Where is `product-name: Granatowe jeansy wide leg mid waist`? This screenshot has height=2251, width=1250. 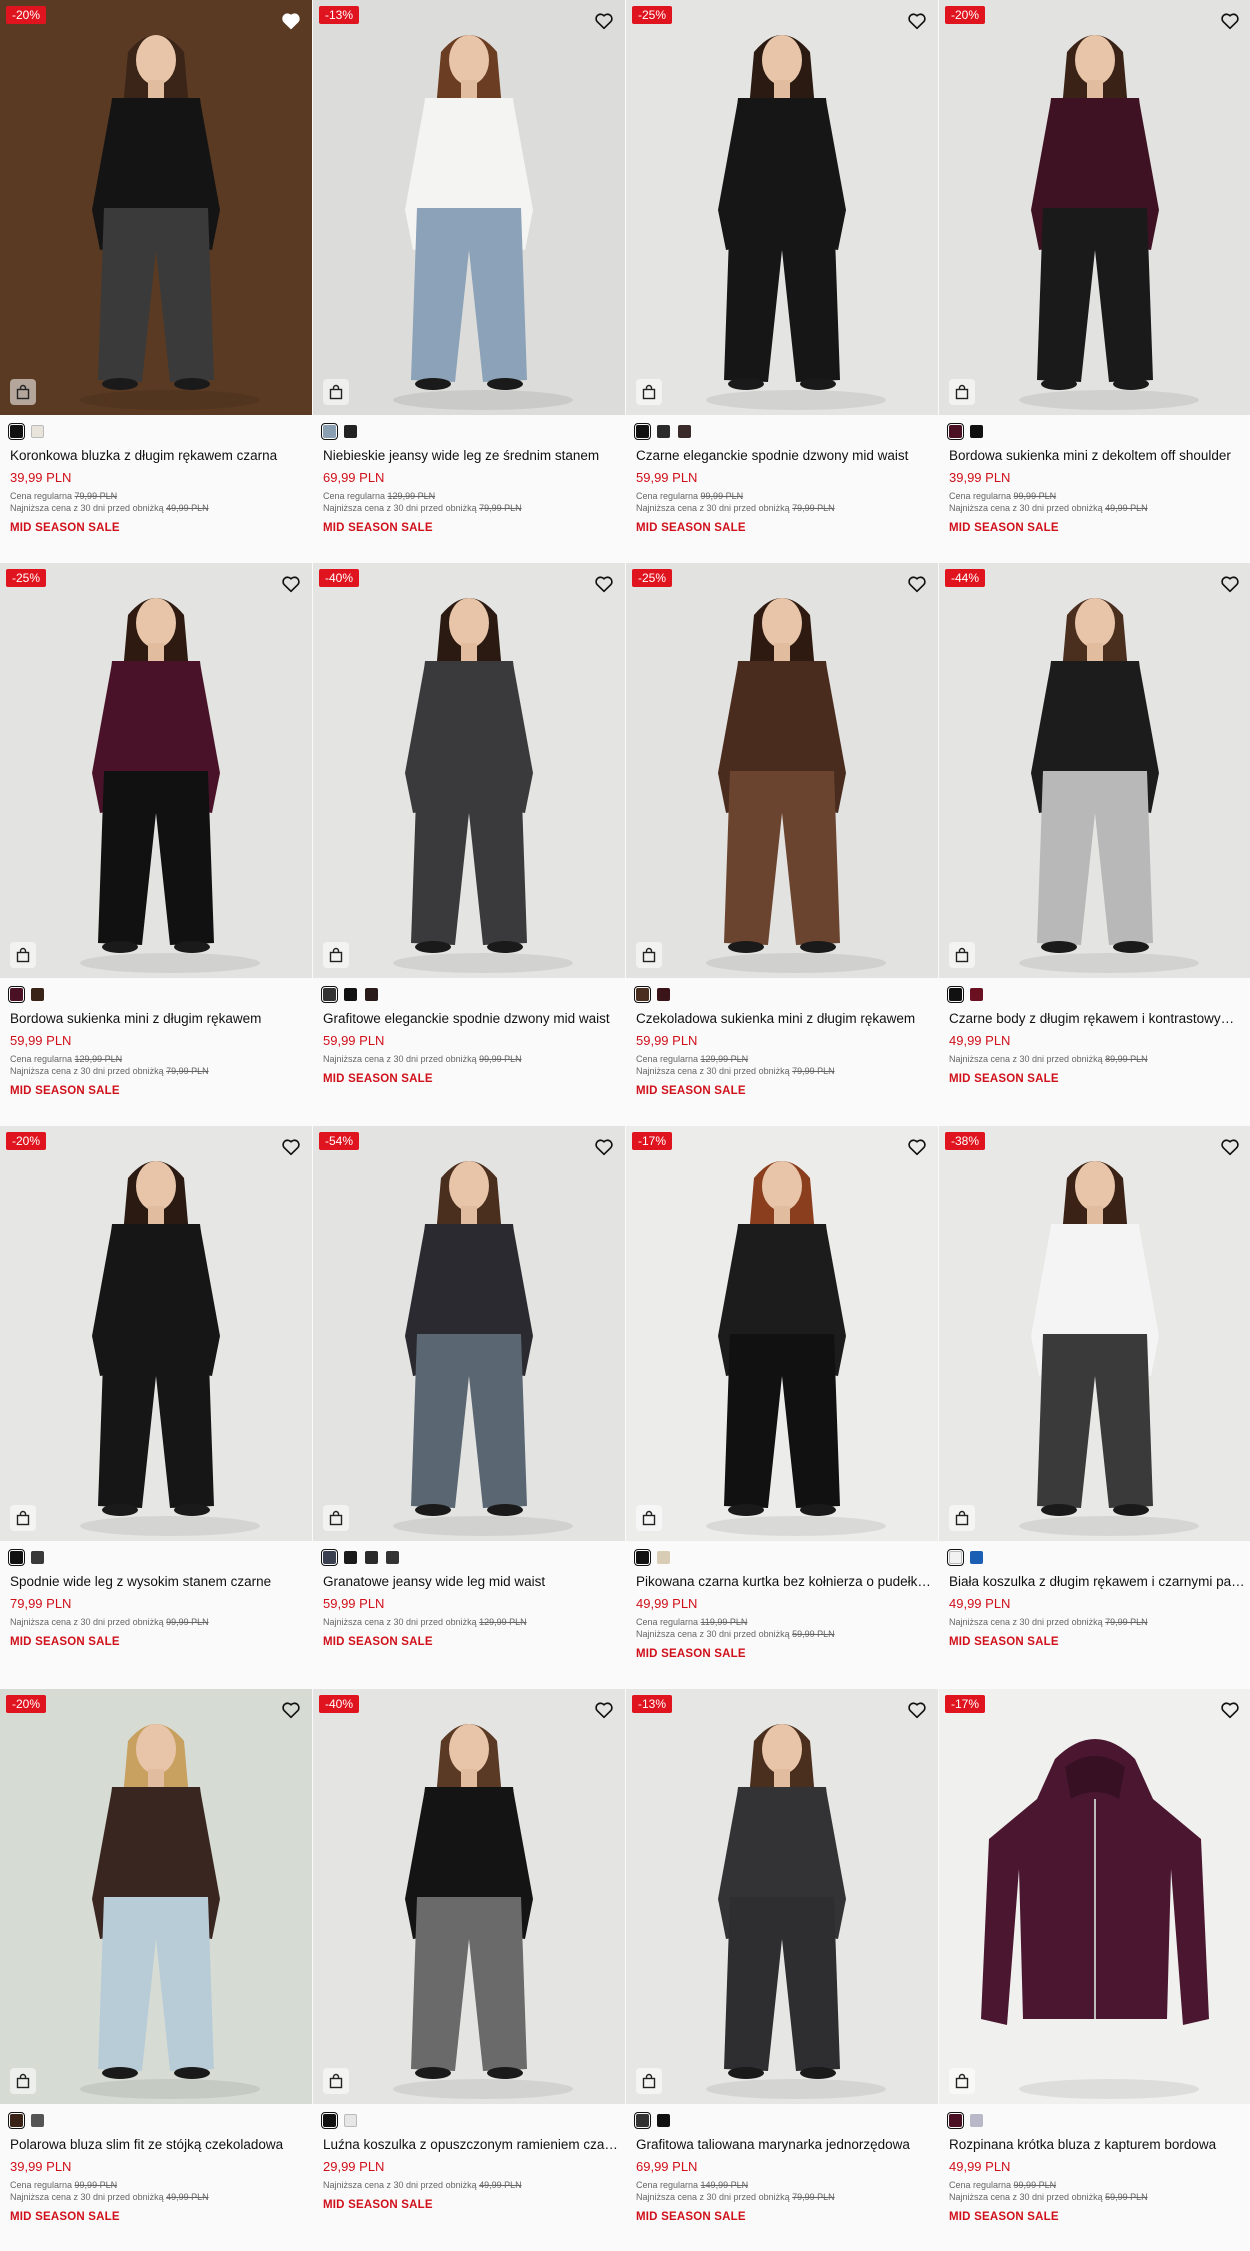 product-name: Granatowe jeansy wide leg mid waist is located at coordinates (471, 1582).